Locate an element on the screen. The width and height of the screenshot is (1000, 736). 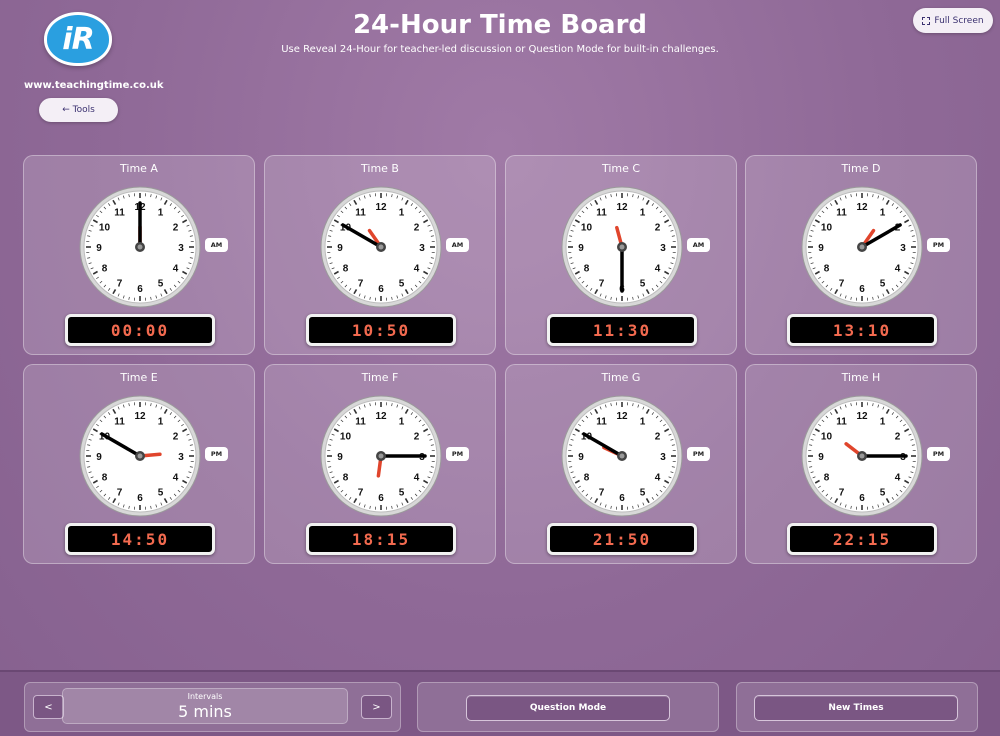
question-mode-panel: Question Mode is located at coordinates (568, 707).